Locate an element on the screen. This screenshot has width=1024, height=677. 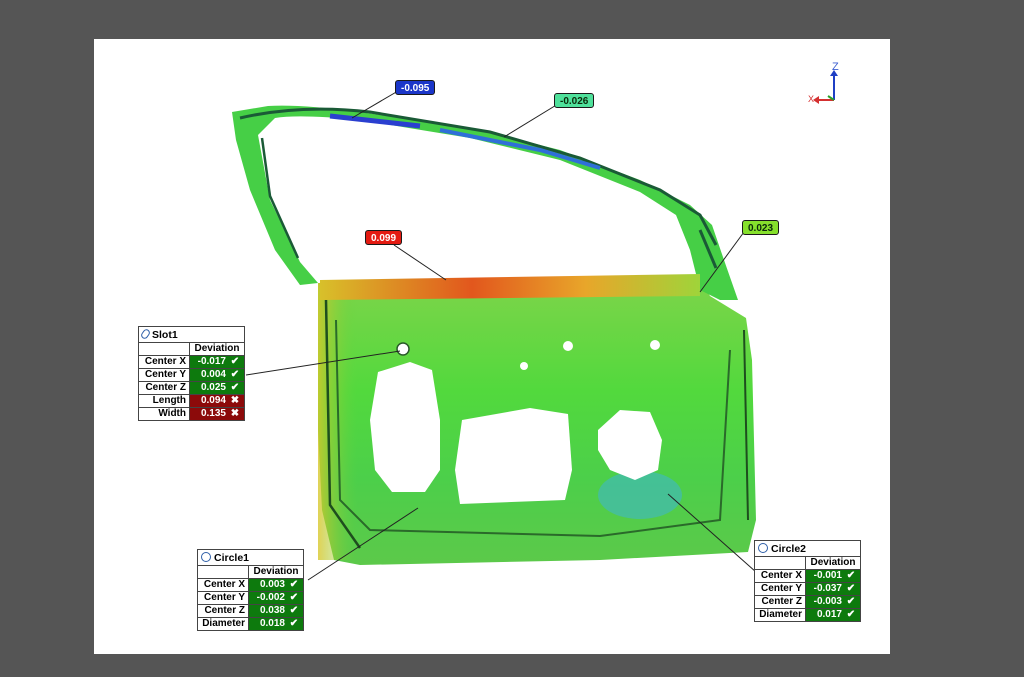
circle1-column-header: Deviation is located at coordinates (276, 572).